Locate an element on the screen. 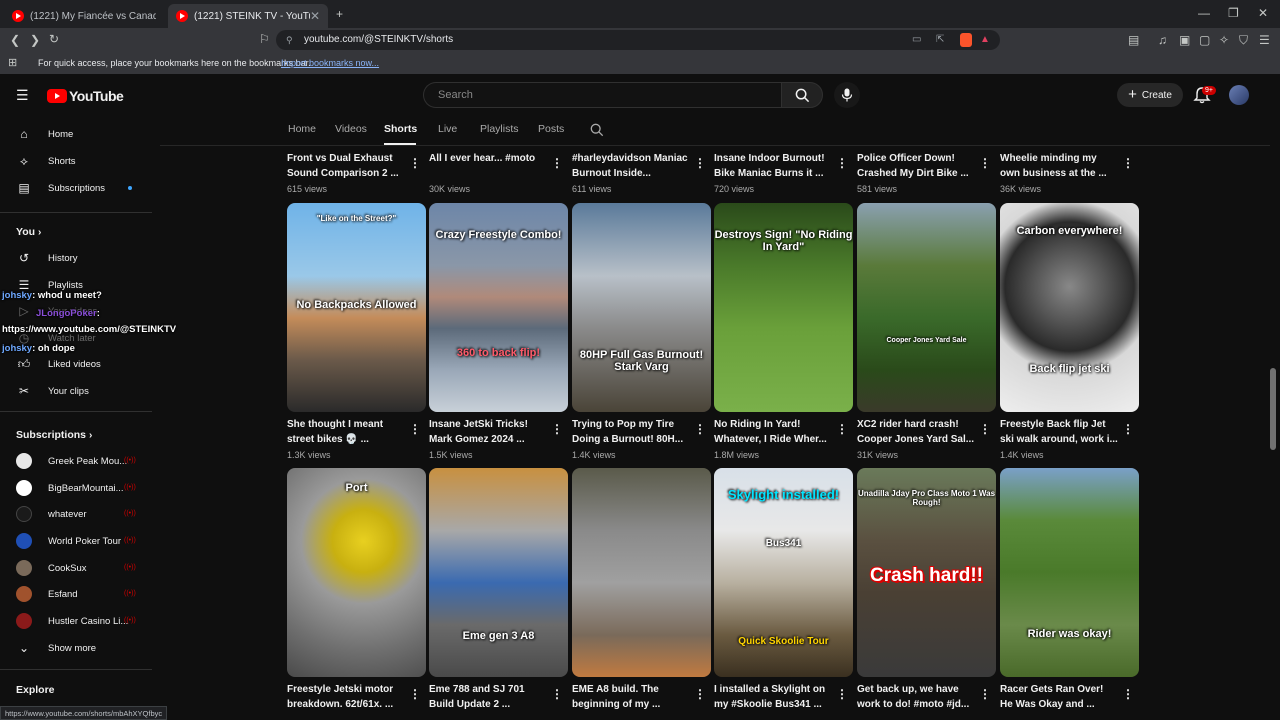 The image size is (1280, 720). forward-icon: ❯ is located at coordinates (35, 40).